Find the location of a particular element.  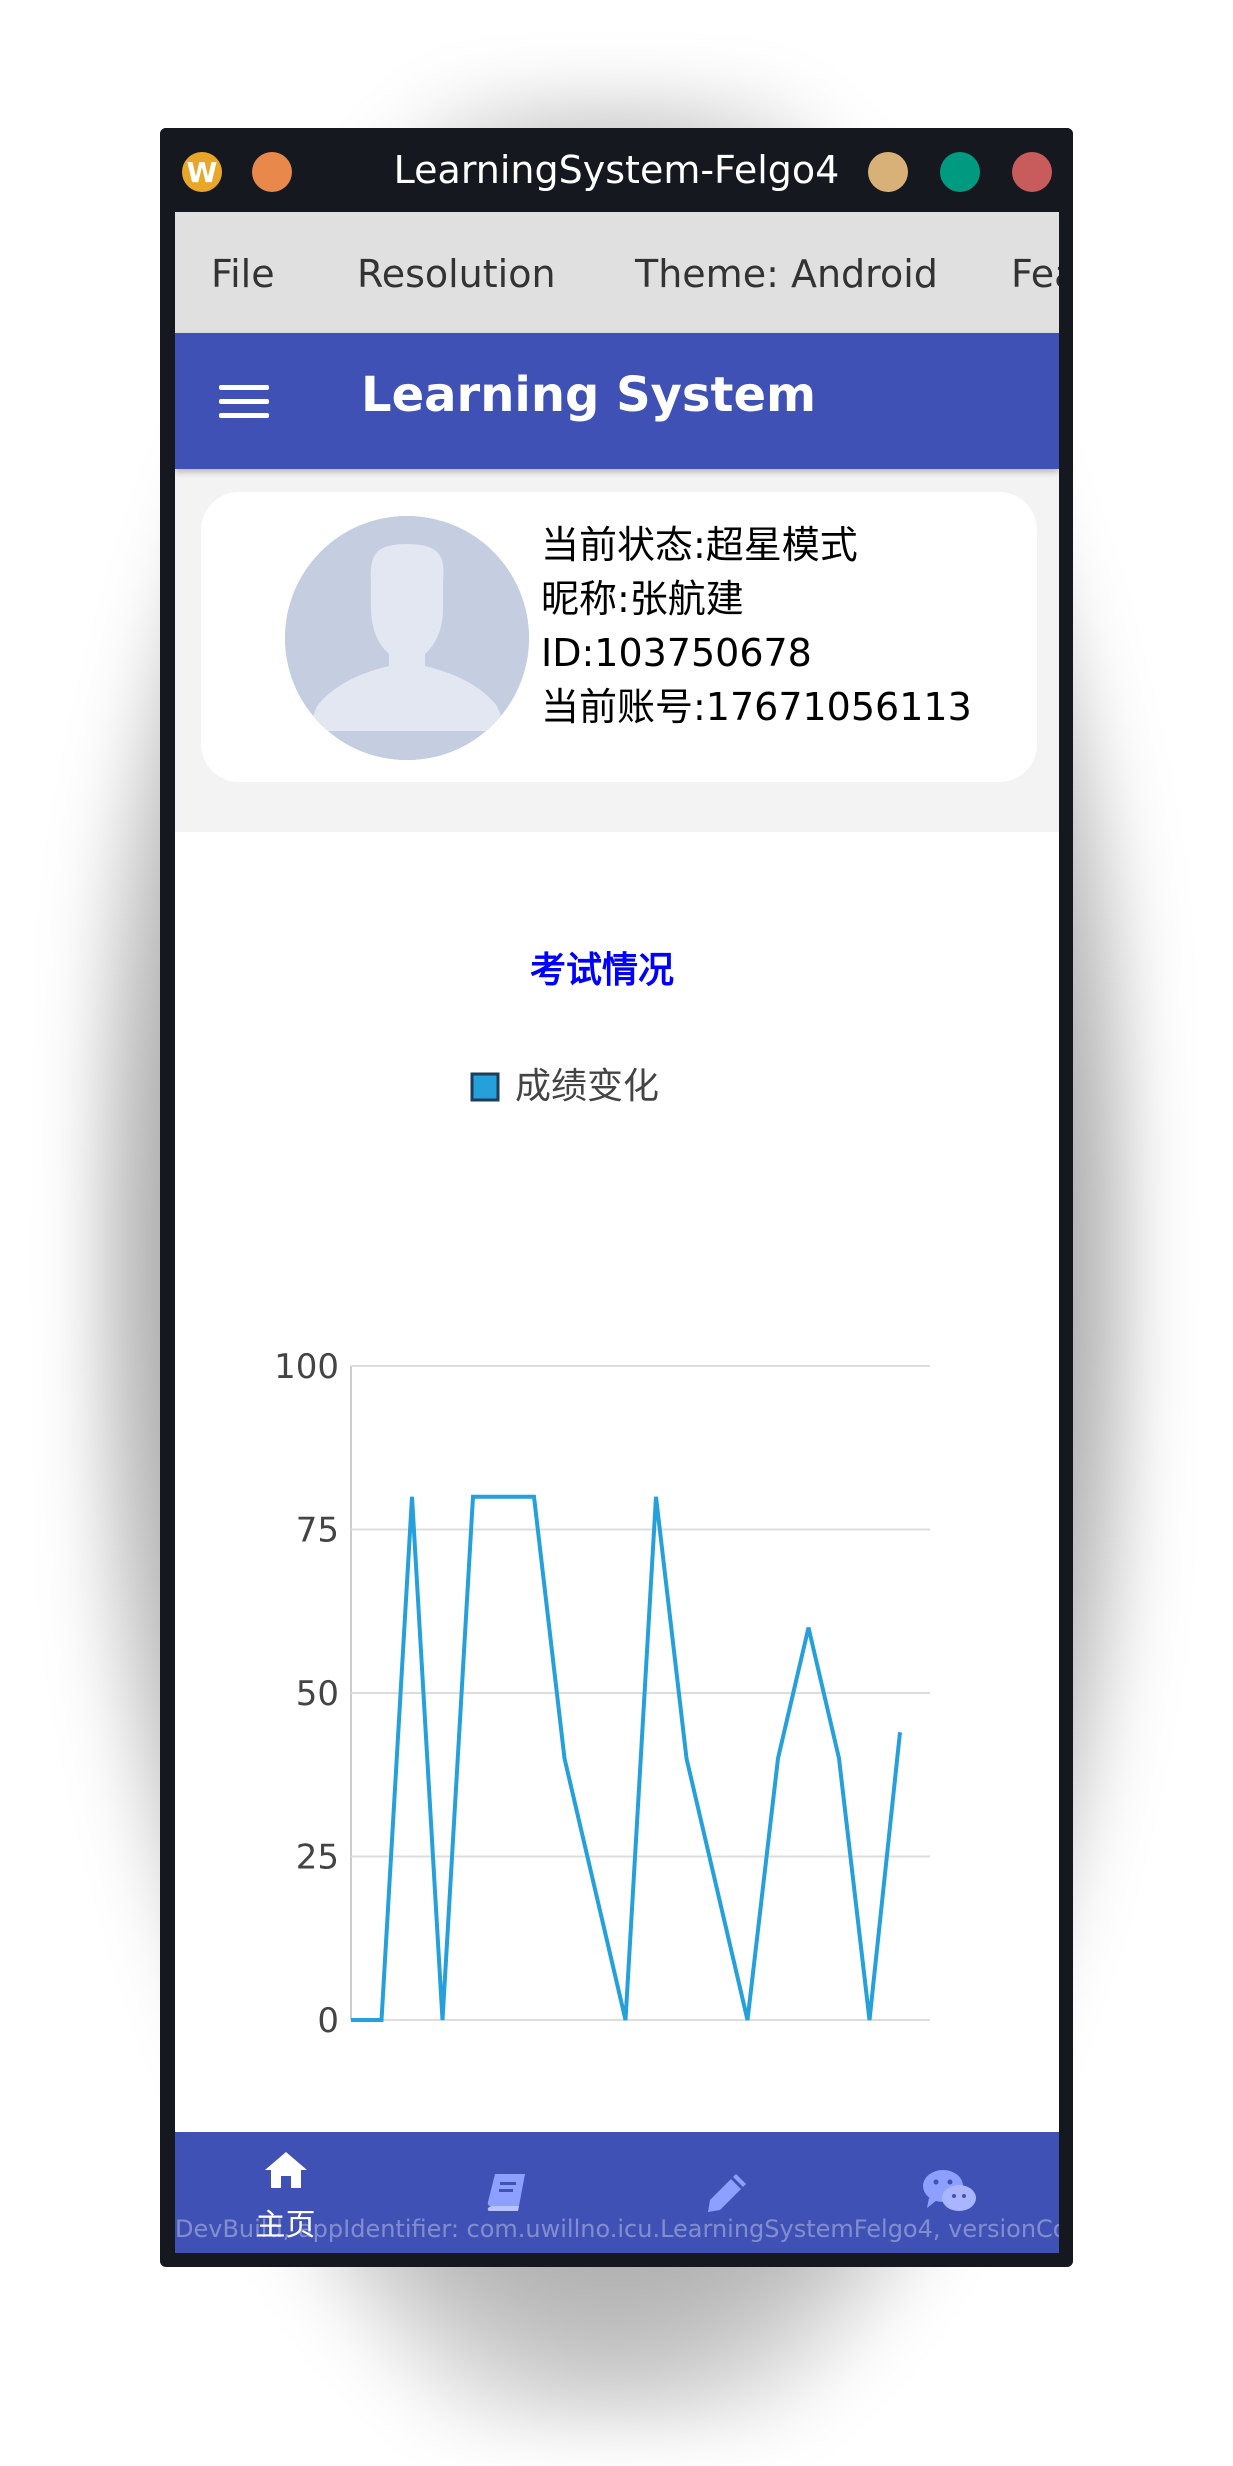

y-tick-label: 25 is located at coordinates (317, 1858).